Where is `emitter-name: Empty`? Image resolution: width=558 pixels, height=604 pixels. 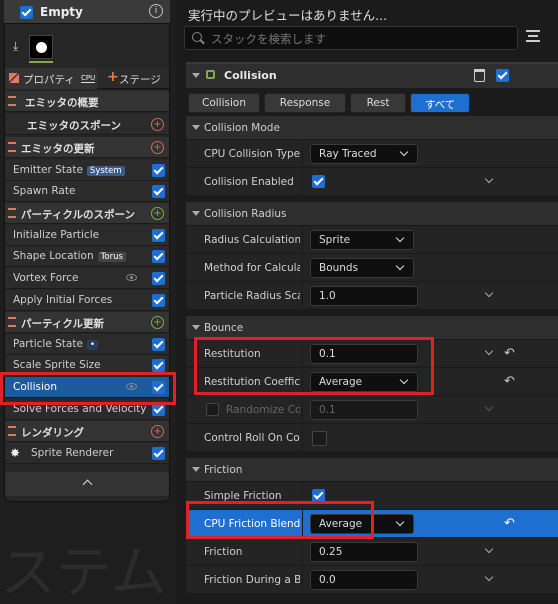
emitter-name: Empty is located at coordinates (61, 12).